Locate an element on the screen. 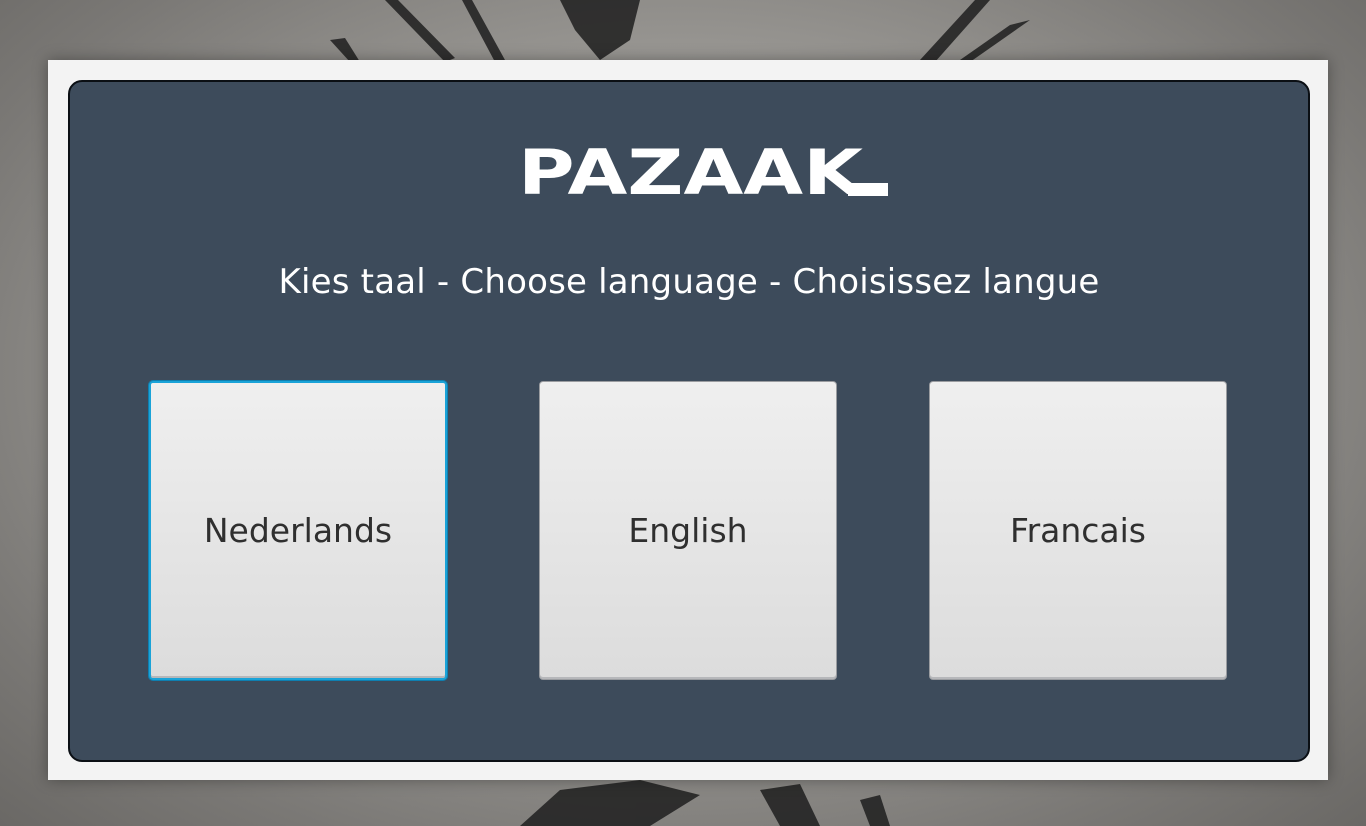 The width and height of the screenshot is (1366, 826). nederlands-button-label: Nederlands is located at coordinates (298, 530).